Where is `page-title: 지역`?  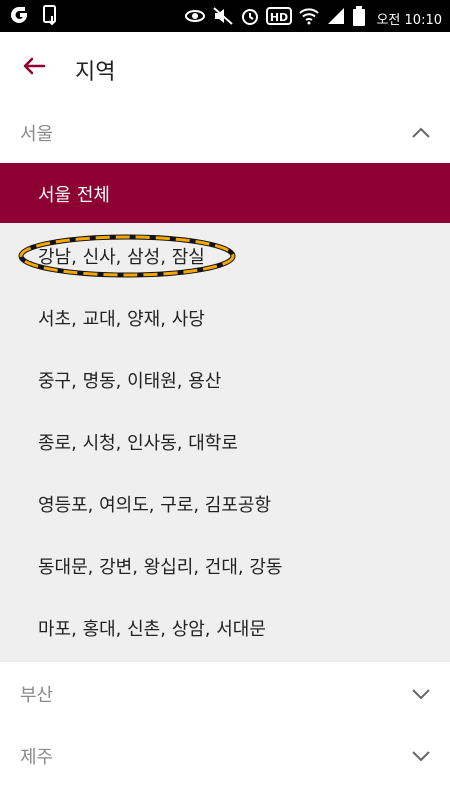 page-title: 지역 is located at coordinates (95, 72).